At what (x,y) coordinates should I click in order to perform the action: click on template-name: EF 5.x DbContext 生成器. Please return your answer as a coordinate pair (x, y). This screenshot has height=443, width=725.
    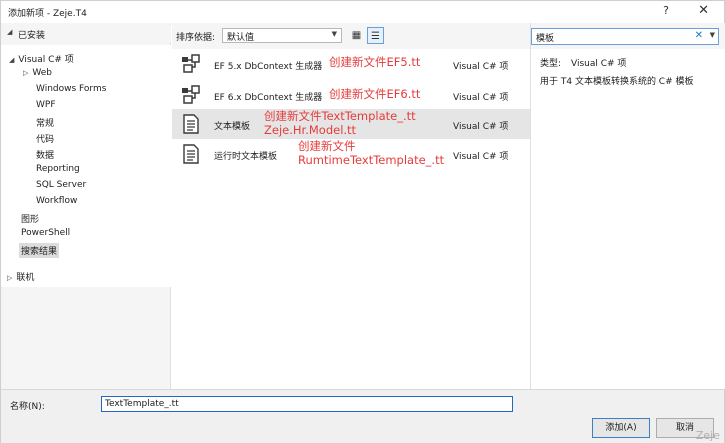
    Looking at the image, I should click on (268, 67).